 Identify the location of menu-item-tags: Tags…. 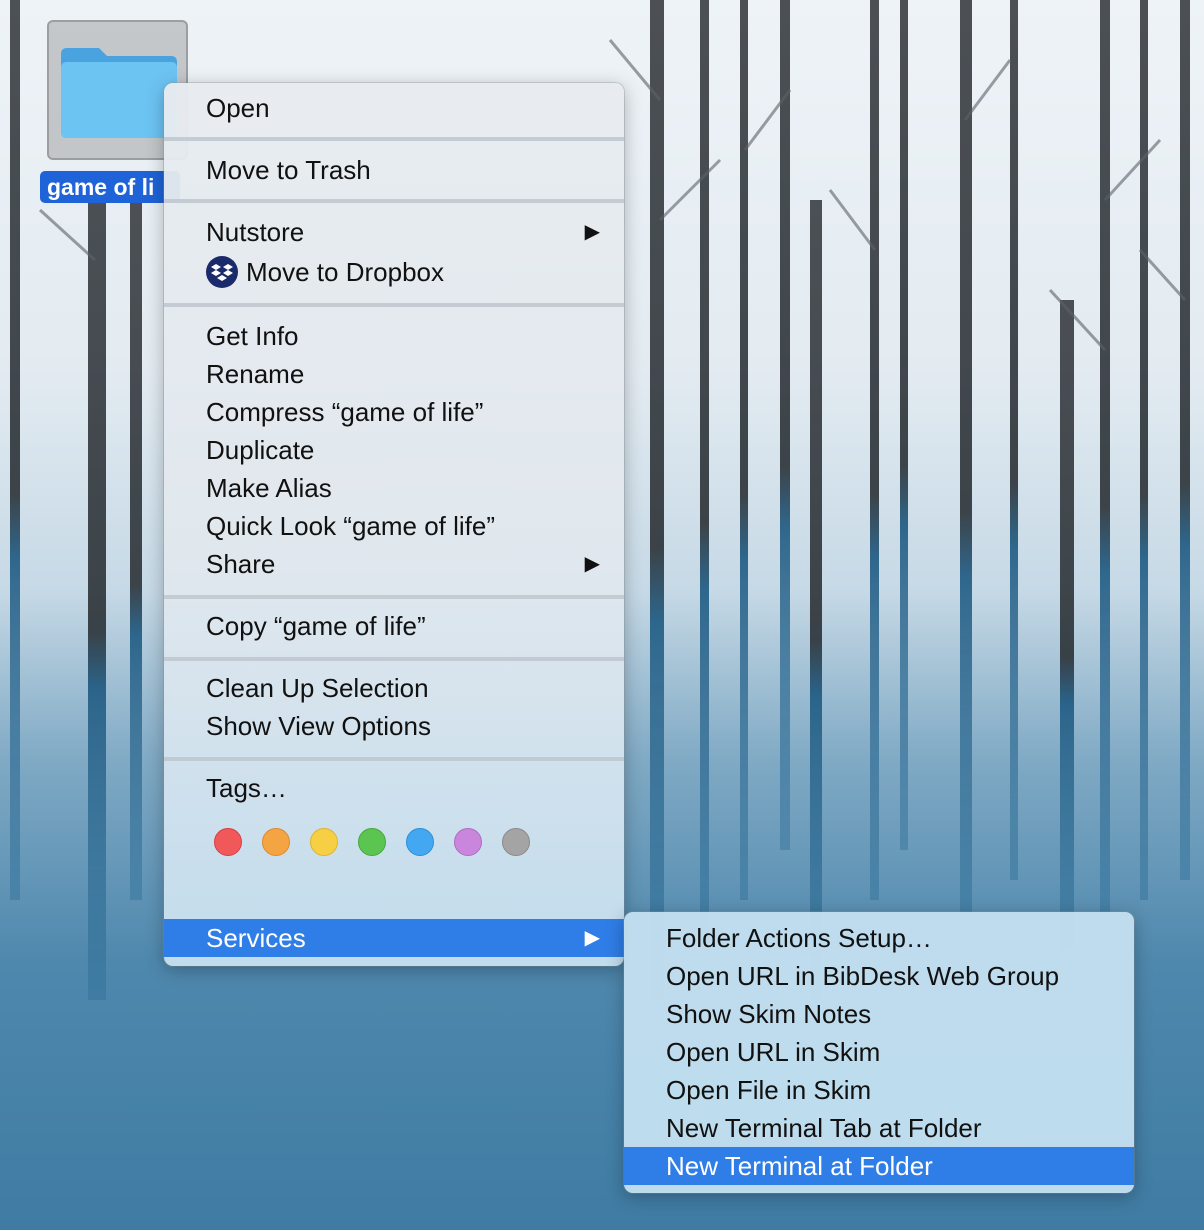
(394, 788).